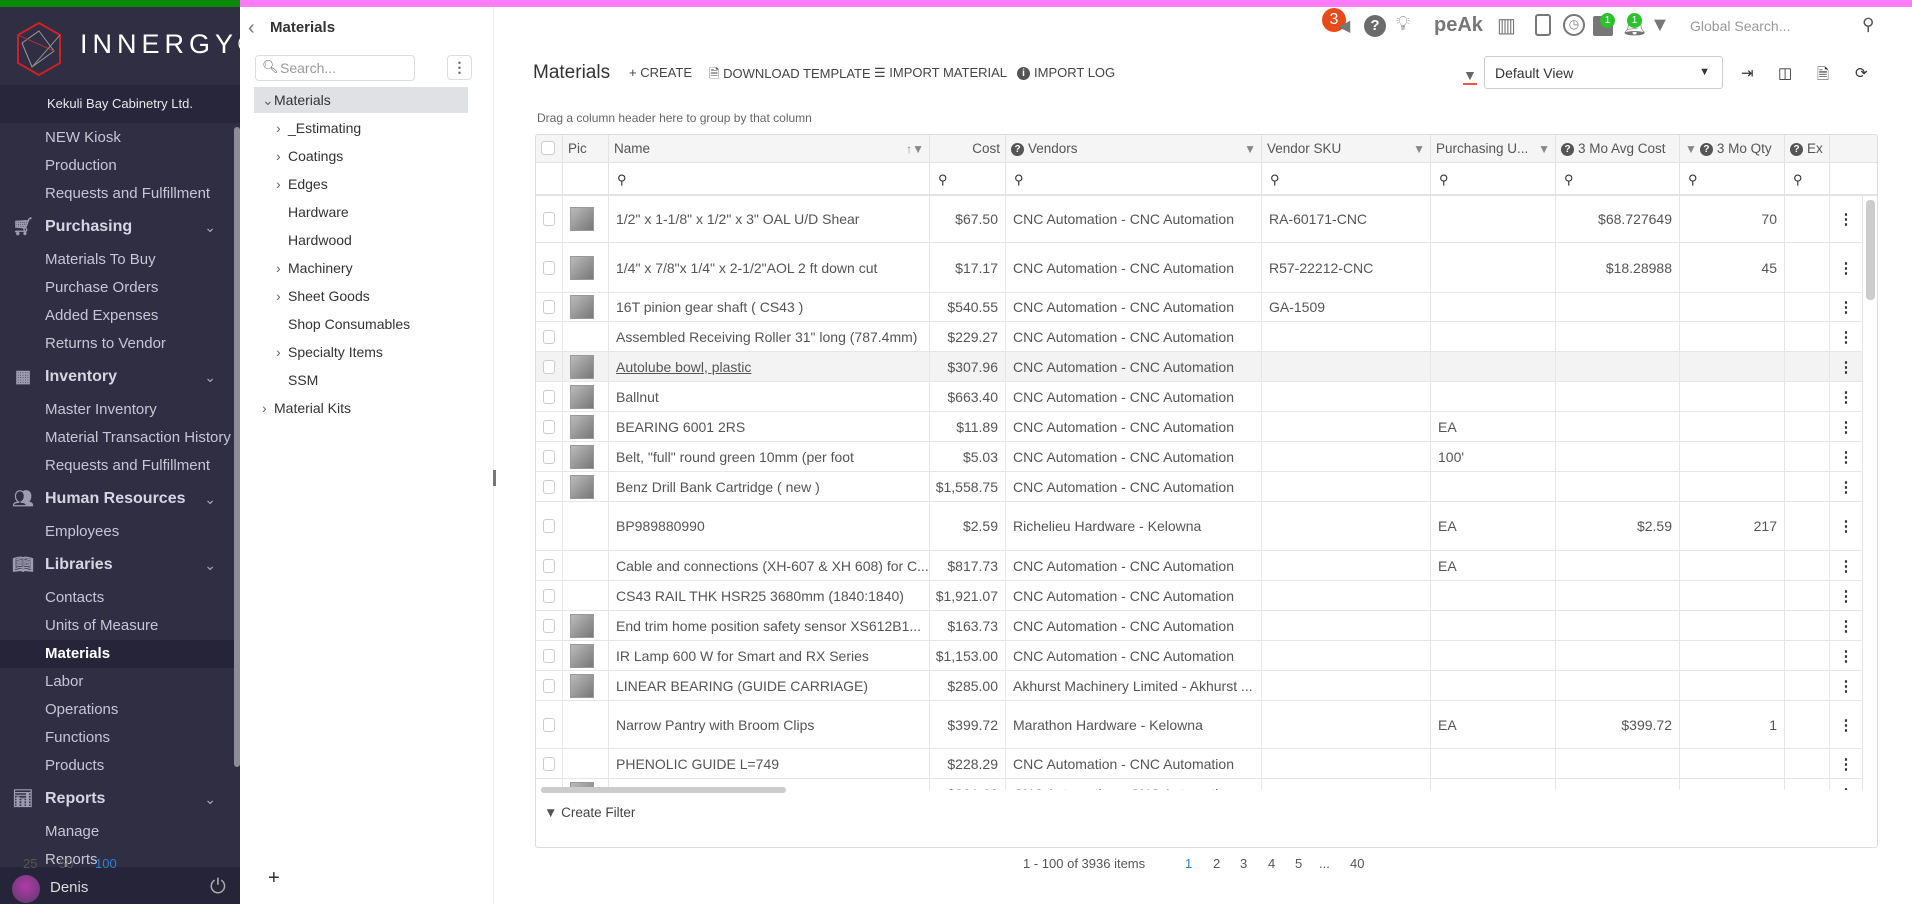  What do you see at coordinates (318, 128) in the screenshot?
I see `tree-item: › _Estimating` at bounding box center [318, 128].